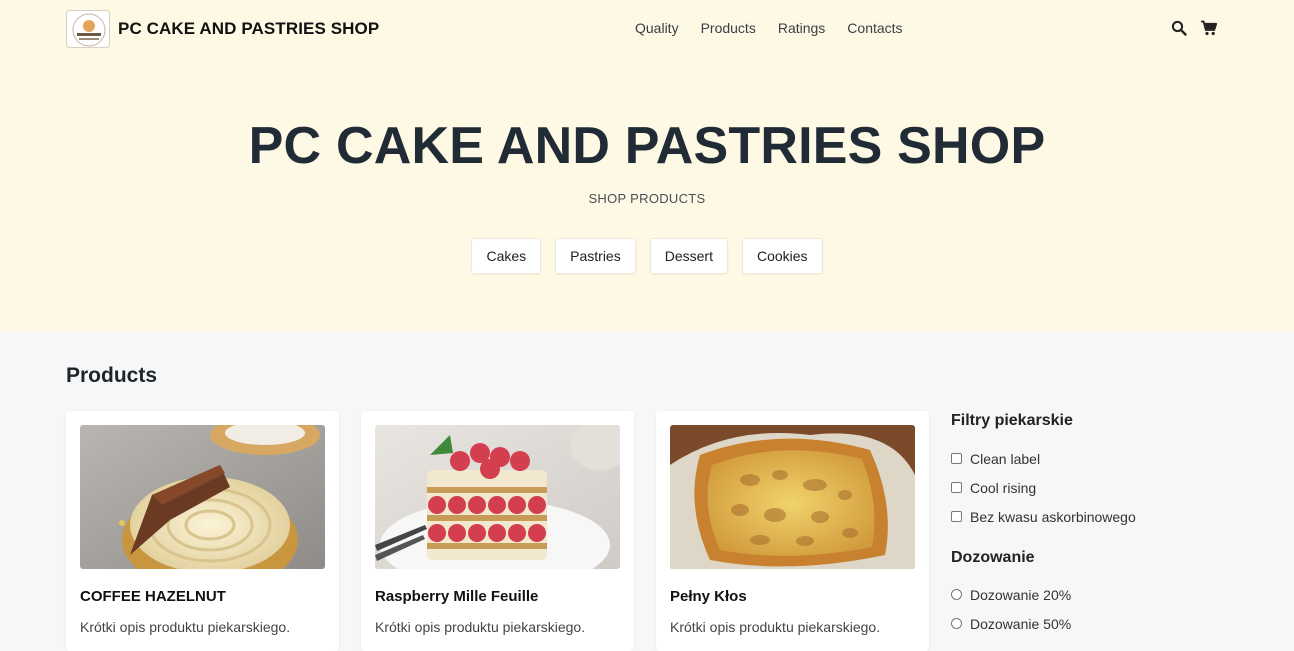 The width and height of the screenshot is (1294, 651). I want to click on nav-quality: Quality, so click(657, 28).